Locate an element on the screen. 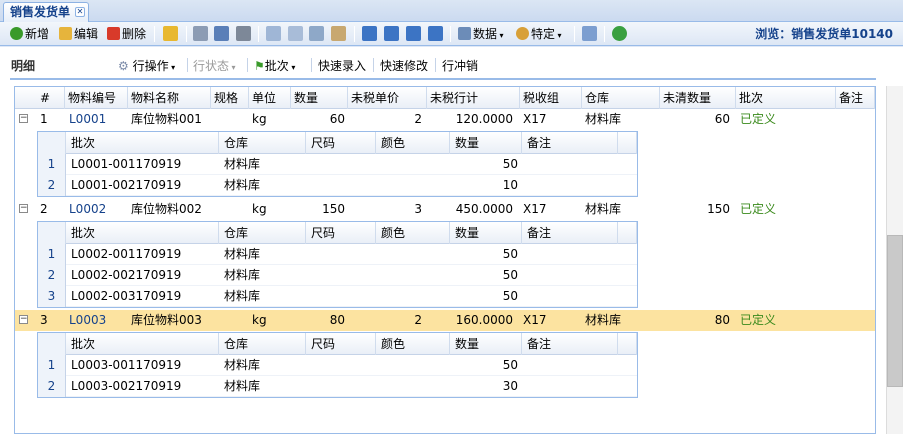  subgrid-row: 2 L0001-002170919 材料库 10 is located at coordinates (337, 185).